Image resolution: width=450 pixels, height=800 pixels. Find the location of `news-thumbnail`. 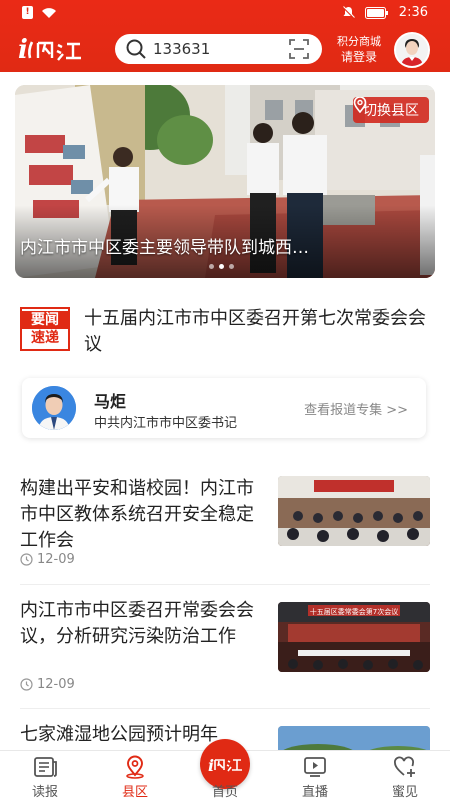

news-thumbnail is located at coordinates (354, 511).